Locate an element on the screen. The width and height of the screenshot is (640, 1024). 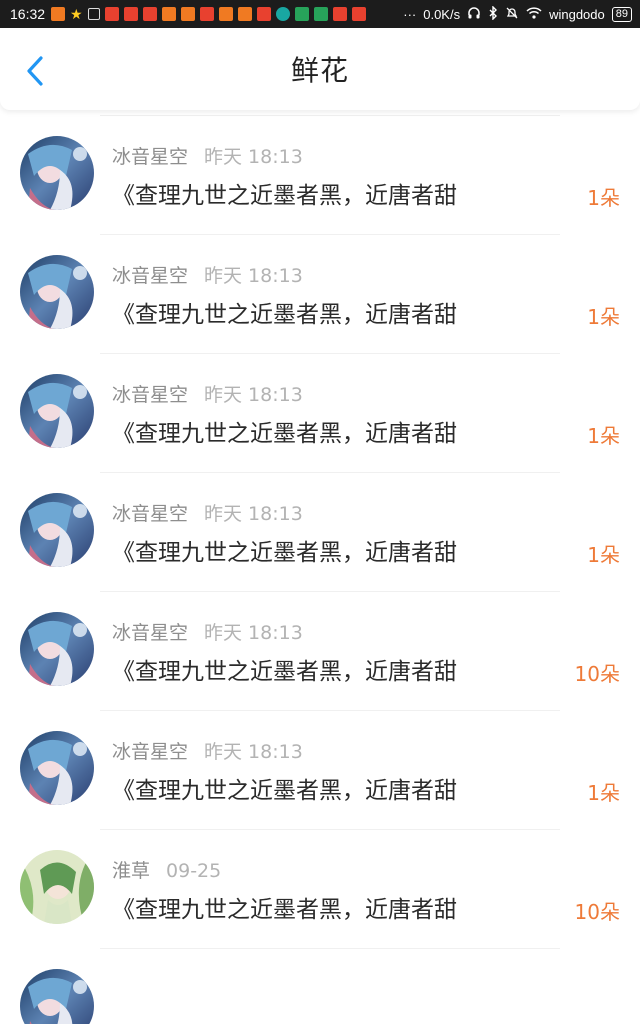
headphones-icon is located at coordinates (474, 14).